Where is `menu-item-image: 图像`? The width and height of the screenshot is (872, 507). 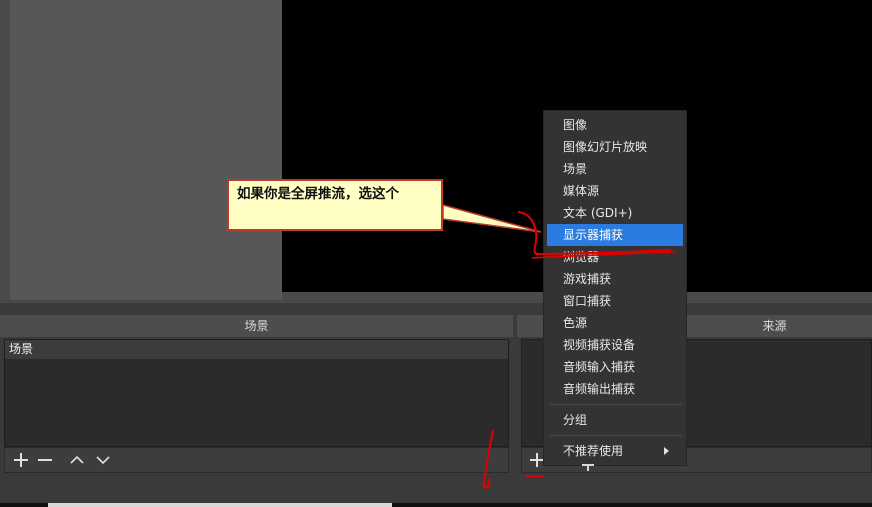
menu-item-image: 图像 is located at coordinates (615, 125).